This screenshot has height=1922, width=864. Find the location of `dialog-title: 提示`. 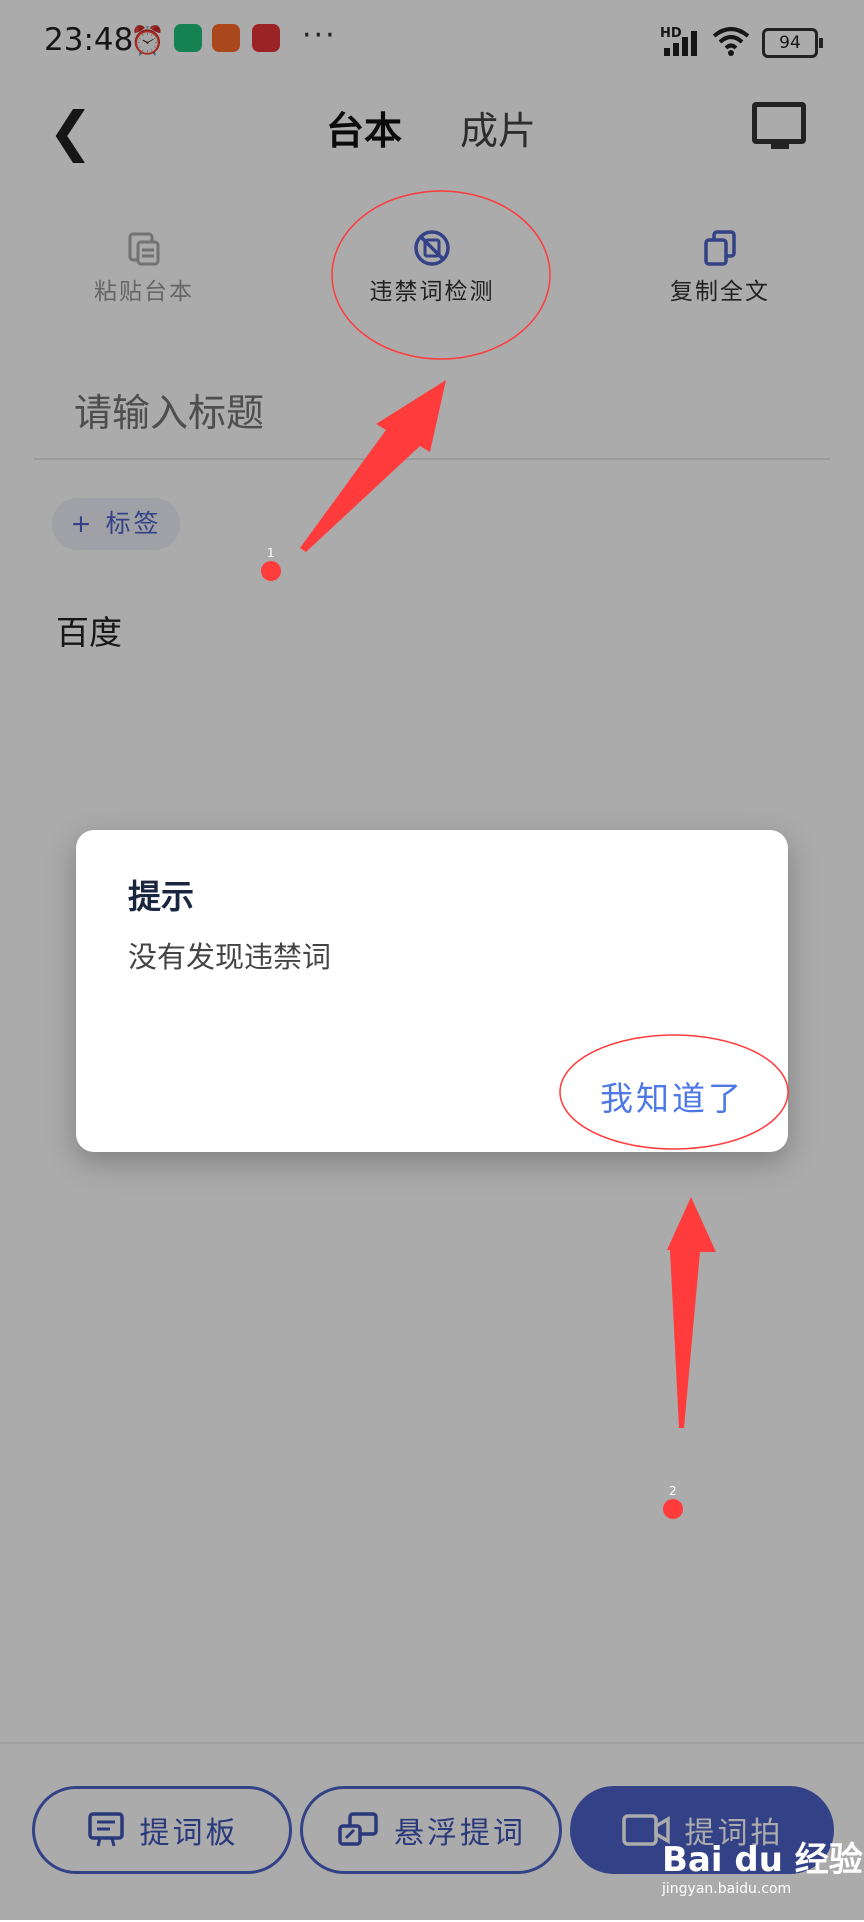

dialog-title: 提示 is located at coordinates (161, 896).